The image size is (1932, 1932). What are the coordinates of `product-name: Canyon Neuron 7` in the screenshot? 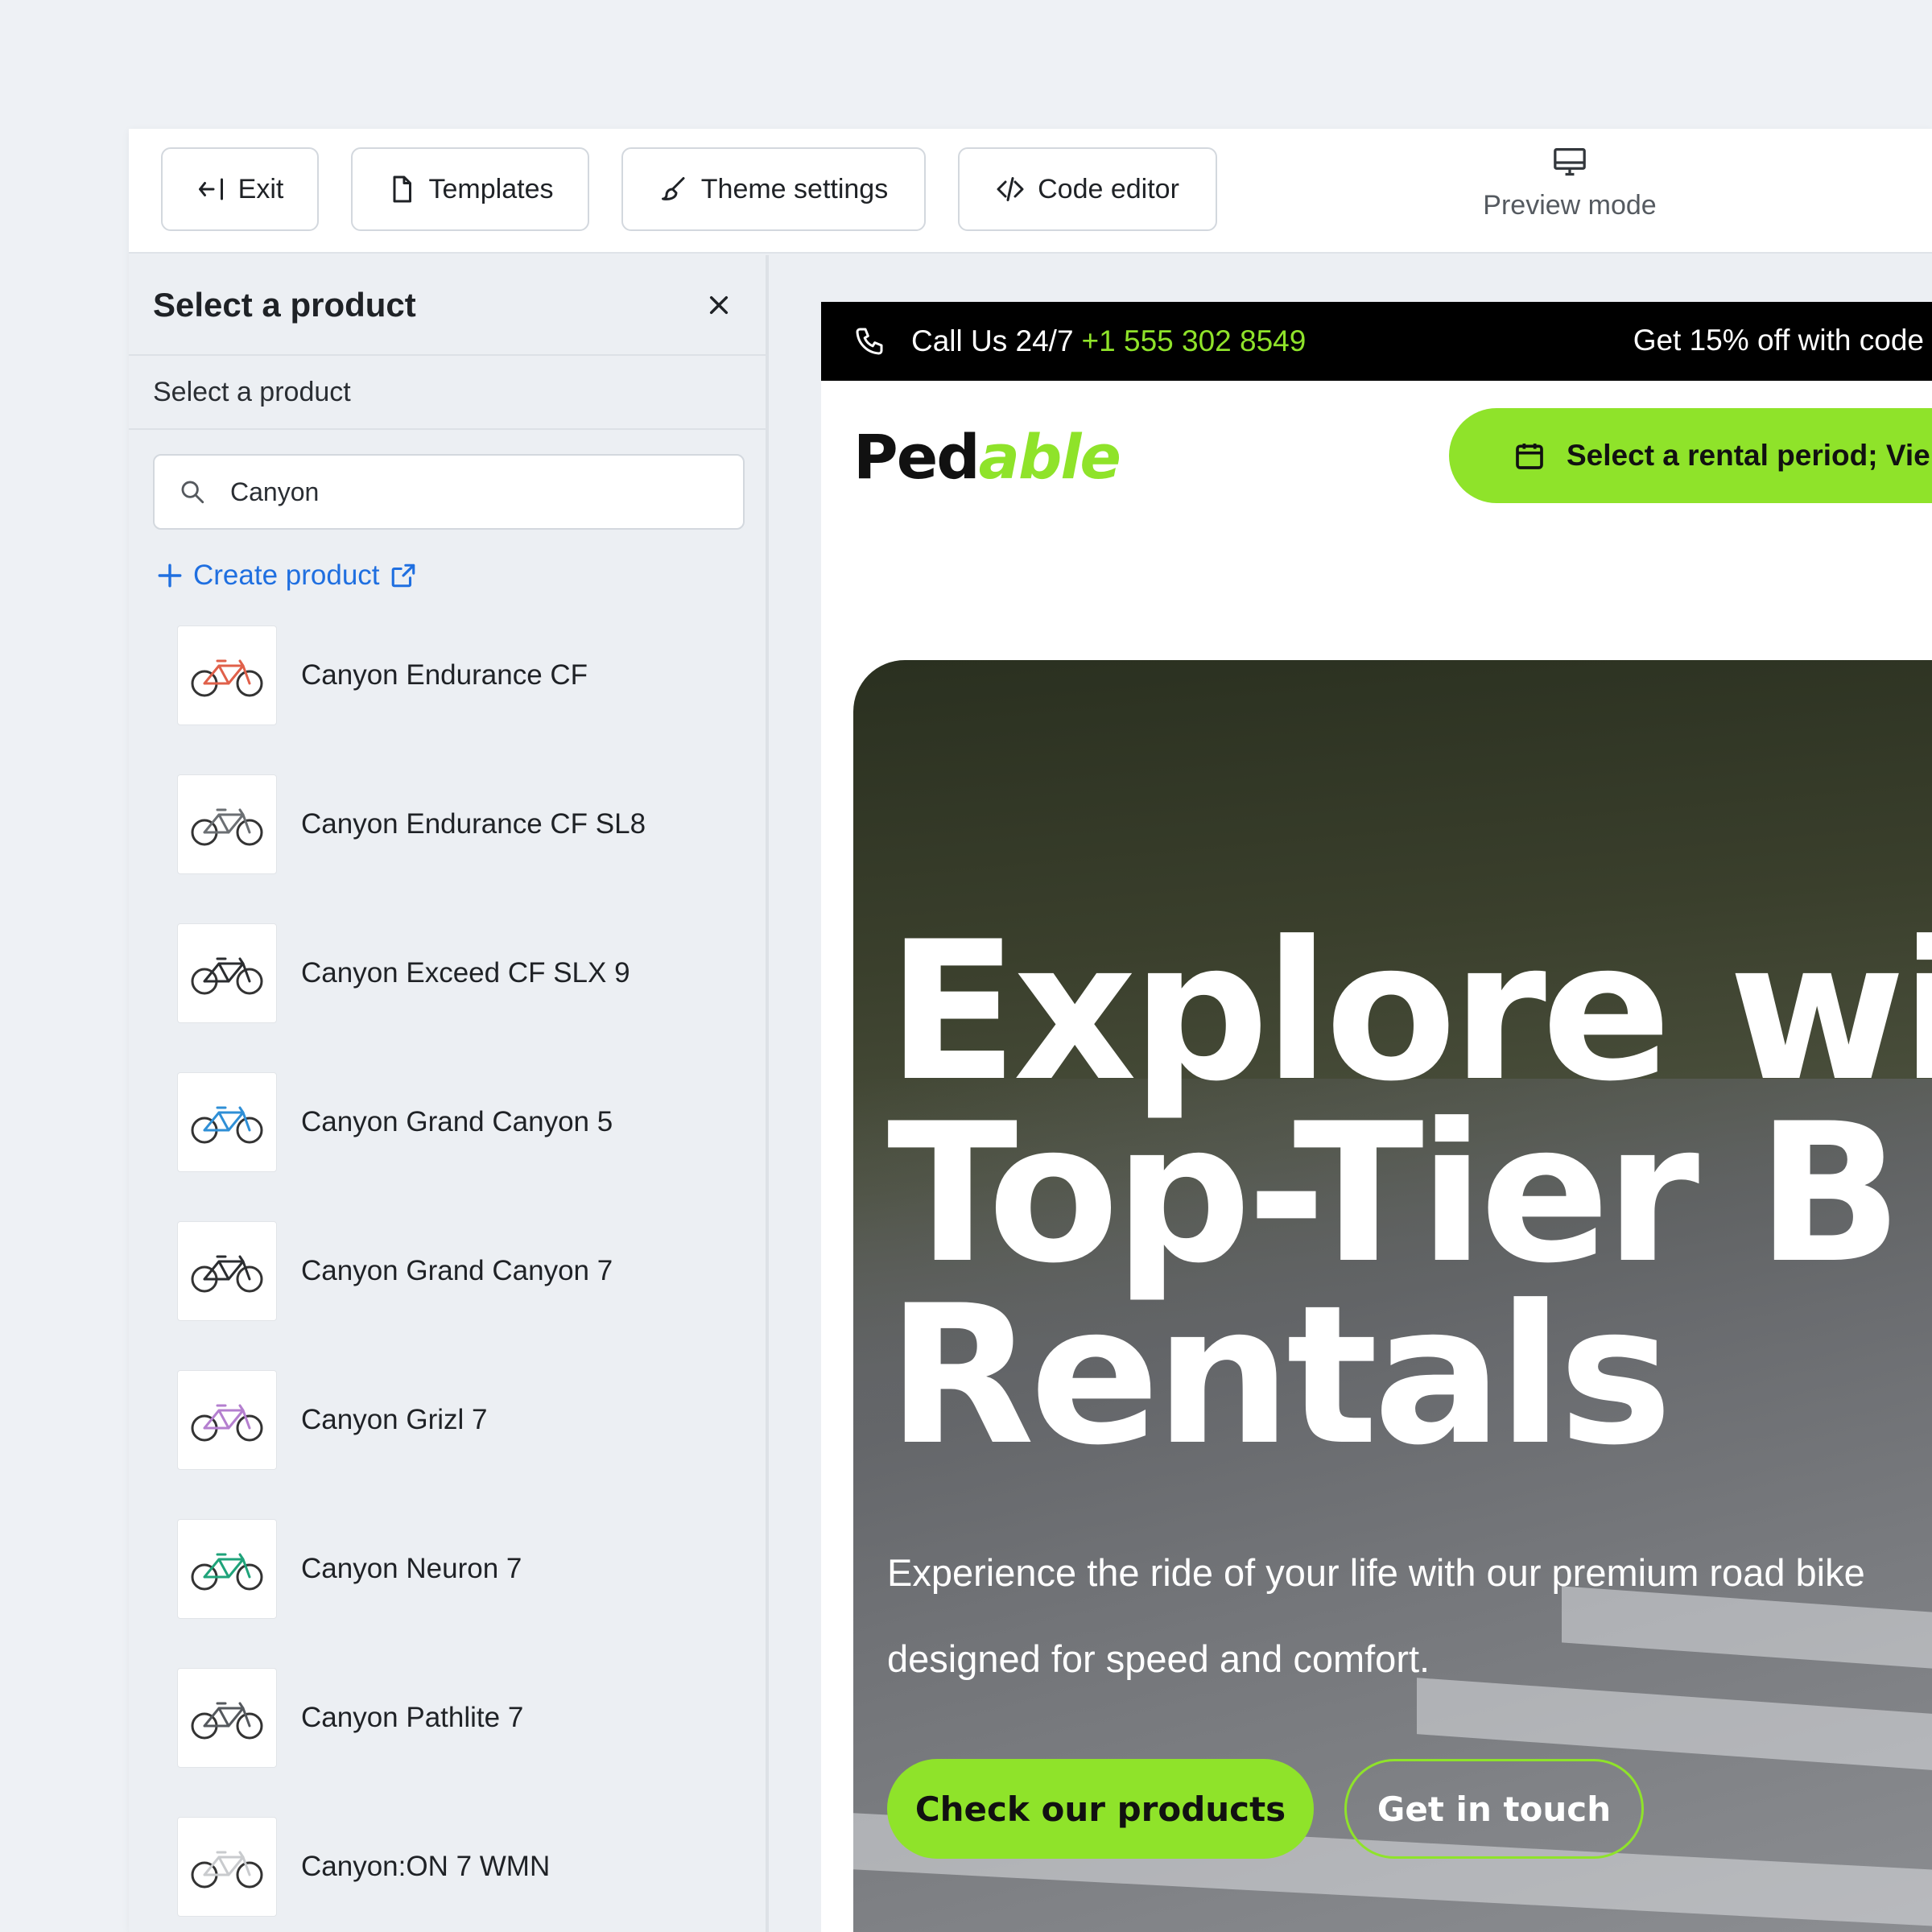 It's located at (411, 1568).